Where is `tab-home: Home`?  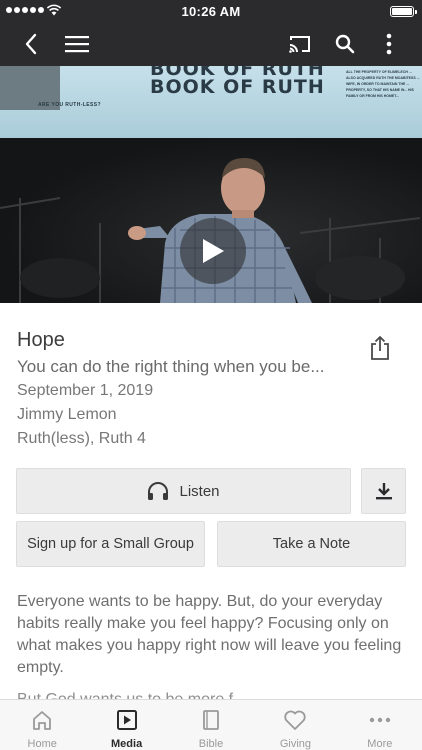
tab-home: Home is located at coordinates (42, 725).